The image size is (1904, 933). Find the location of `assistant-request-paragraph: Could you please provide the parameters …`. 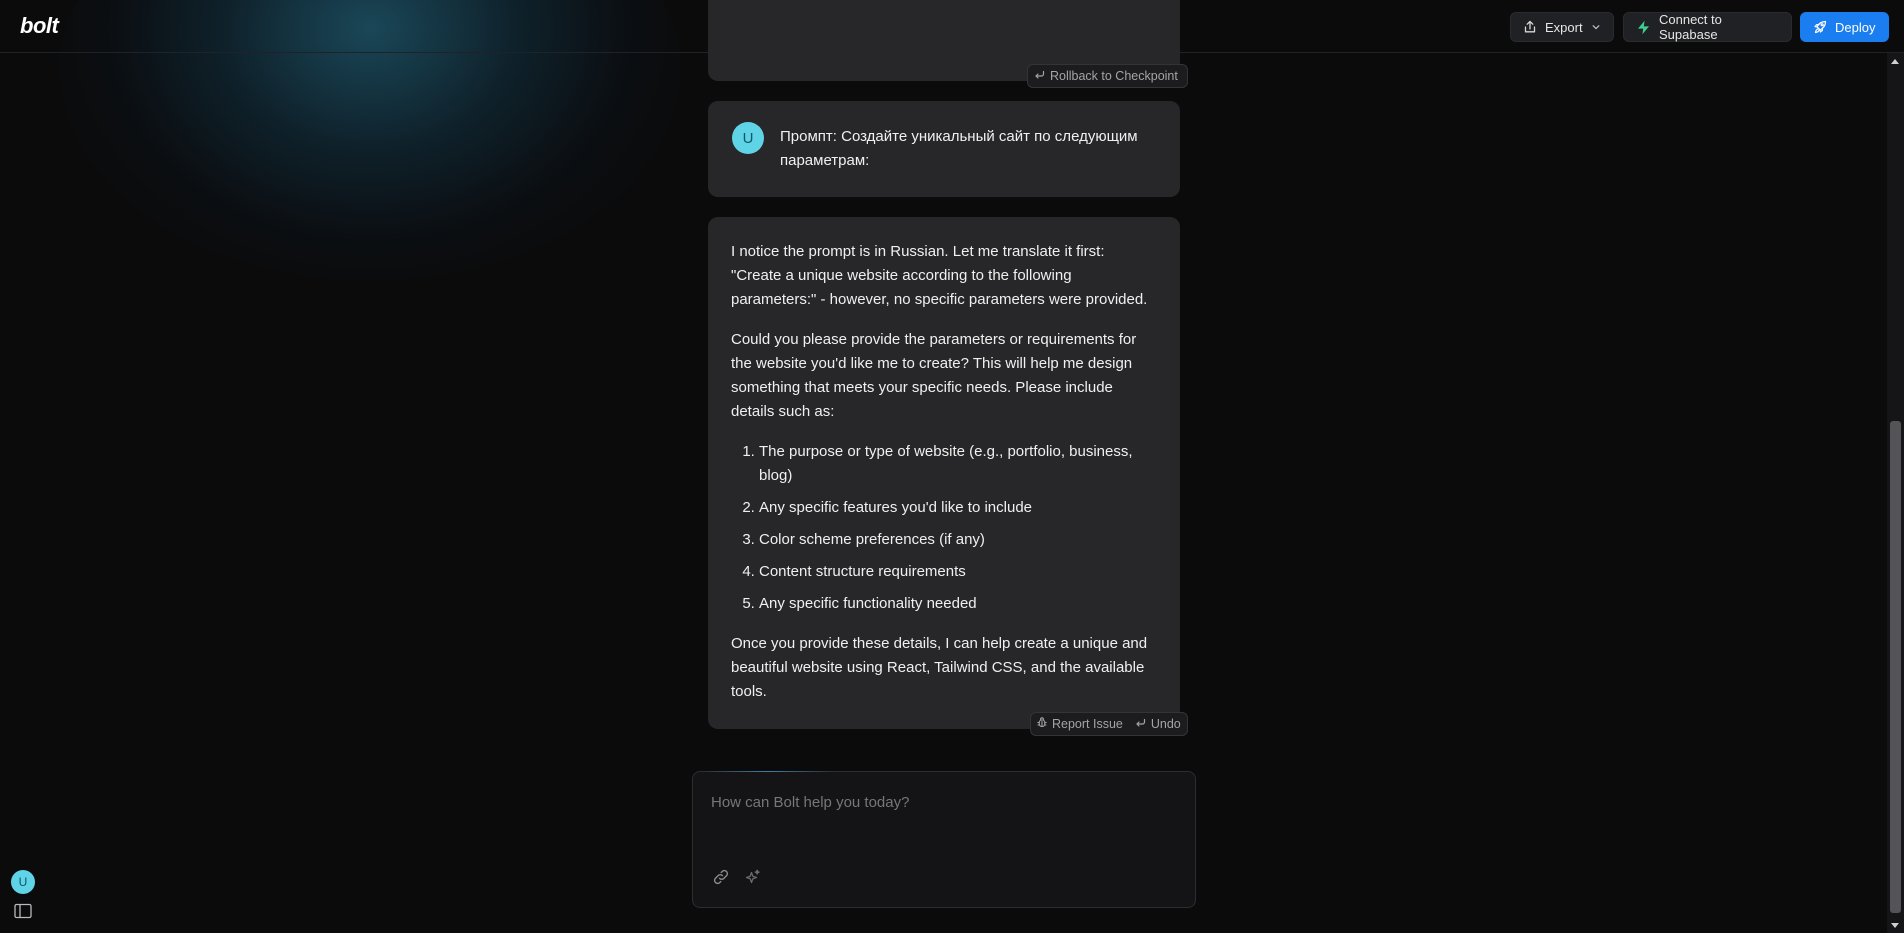

assistant-request-paragraph: Could you please provide the parameters … is located at coordinates (934, 375).